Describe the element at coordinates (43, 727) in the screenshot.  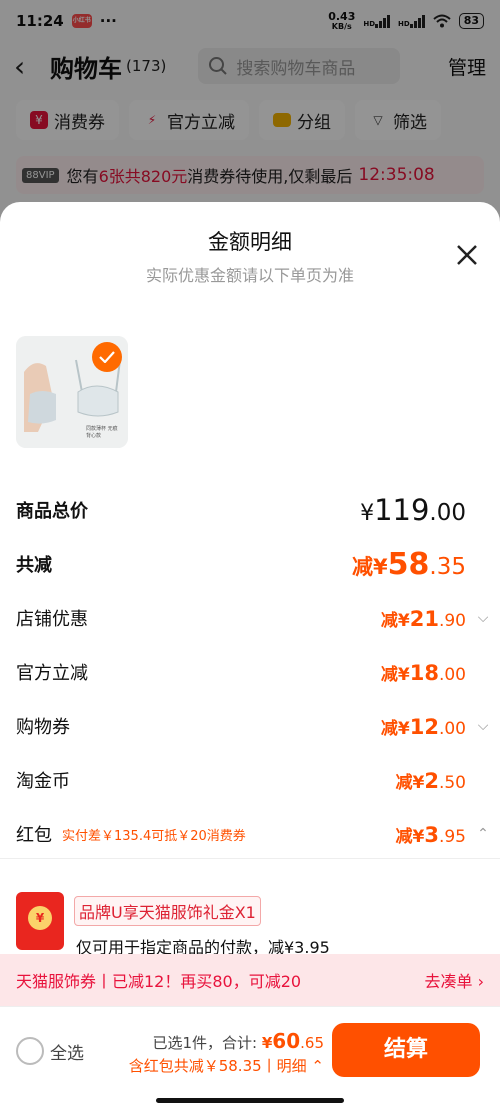
I see `row-label: 购物券` at that location.